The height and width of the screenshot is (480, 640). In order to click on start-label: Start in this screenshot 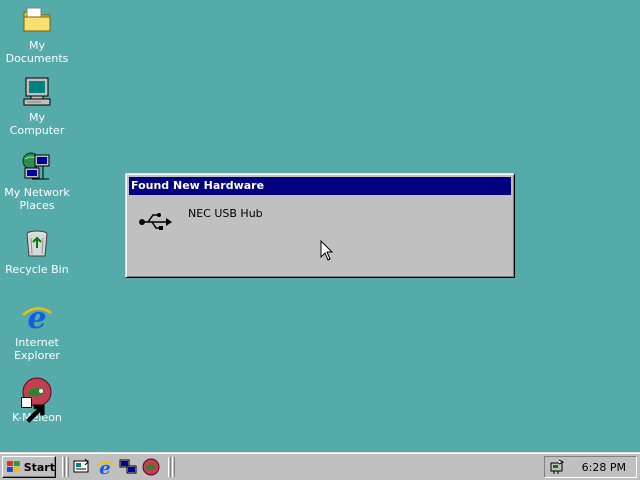, I will do `click(39, 467)`.